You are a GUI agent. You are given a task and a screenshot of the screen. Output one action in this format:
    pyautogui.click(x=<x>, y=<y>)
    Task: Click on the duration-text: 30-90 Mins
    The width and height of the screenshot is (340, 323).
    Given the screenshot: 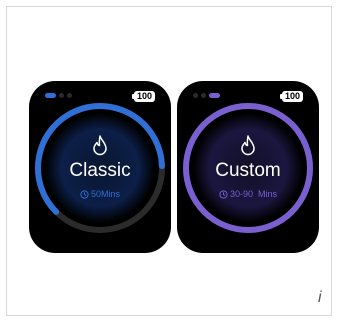 What is the action you would take?
    pyautogui.click(x=253, y=194)
    